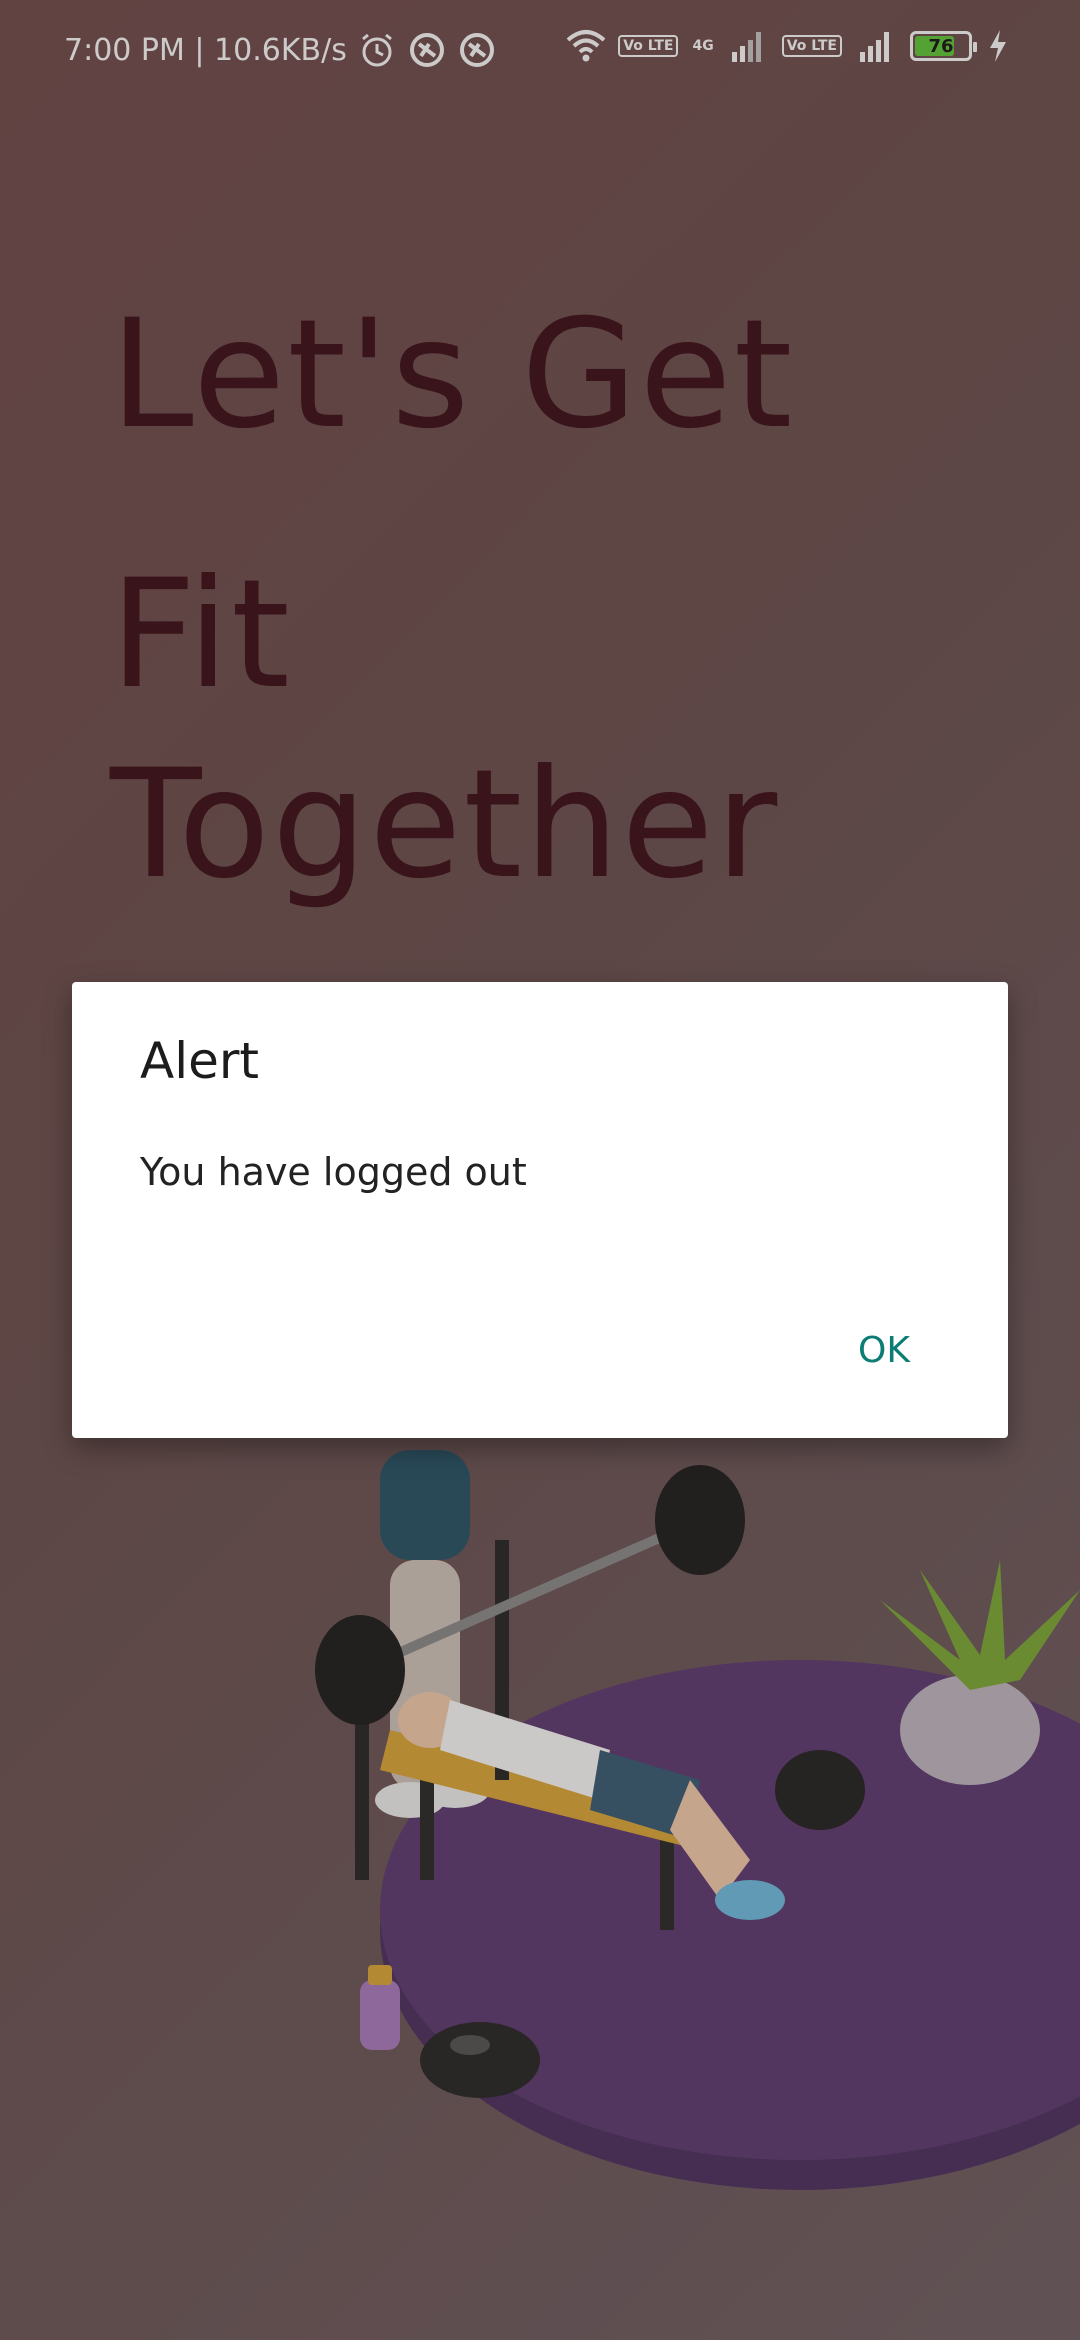 The height and width of the screenshot is (2340, 1080). Describe the element at coordinates (333, 1172) in the screenshot. I see `dialog-message: You have logged out` at that location.